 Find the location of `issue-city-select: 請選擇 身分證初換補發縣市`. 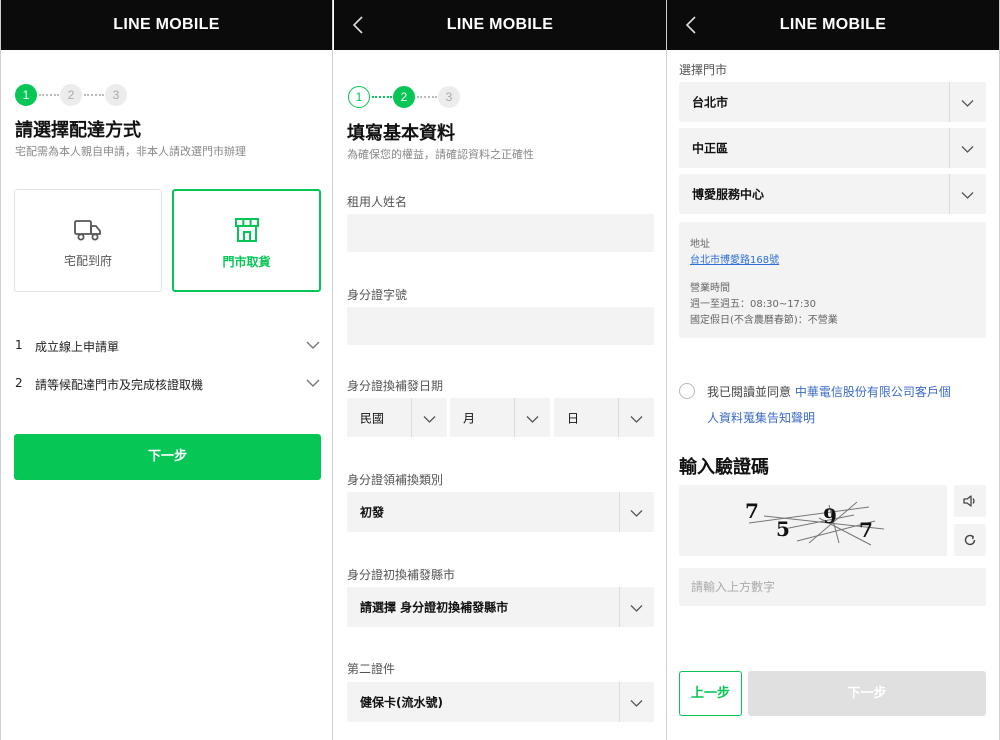

issue-city-select: 請選擇 身分證初換補發縣市 is located at coordinates (500, 607).